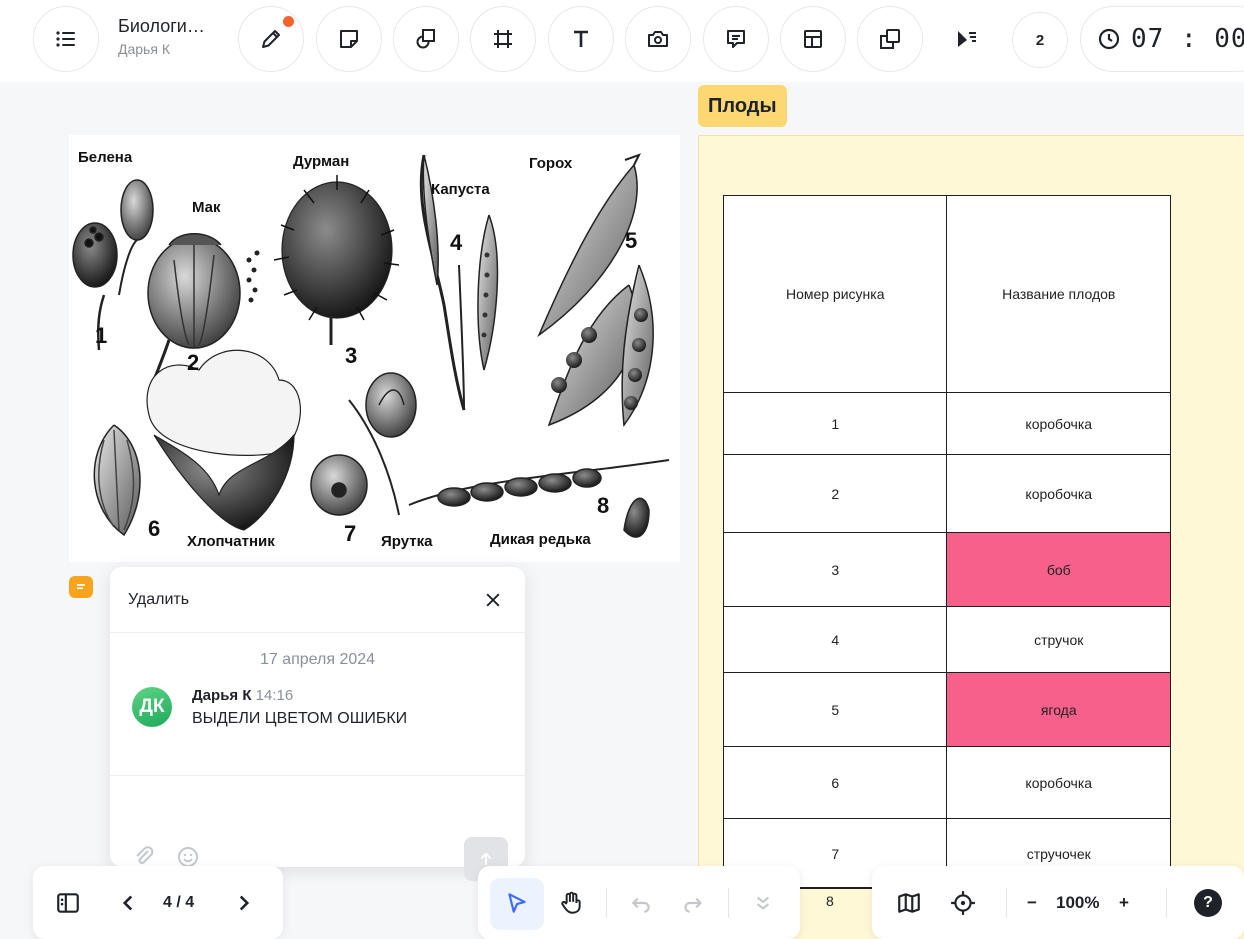 The height and width of the screenshot is (939, 1244). Describe the element at coordinates (622, 41) in the screenshot. I see `top-toolbar: Биологи… Дарья К 2 07 : 00` at that location.